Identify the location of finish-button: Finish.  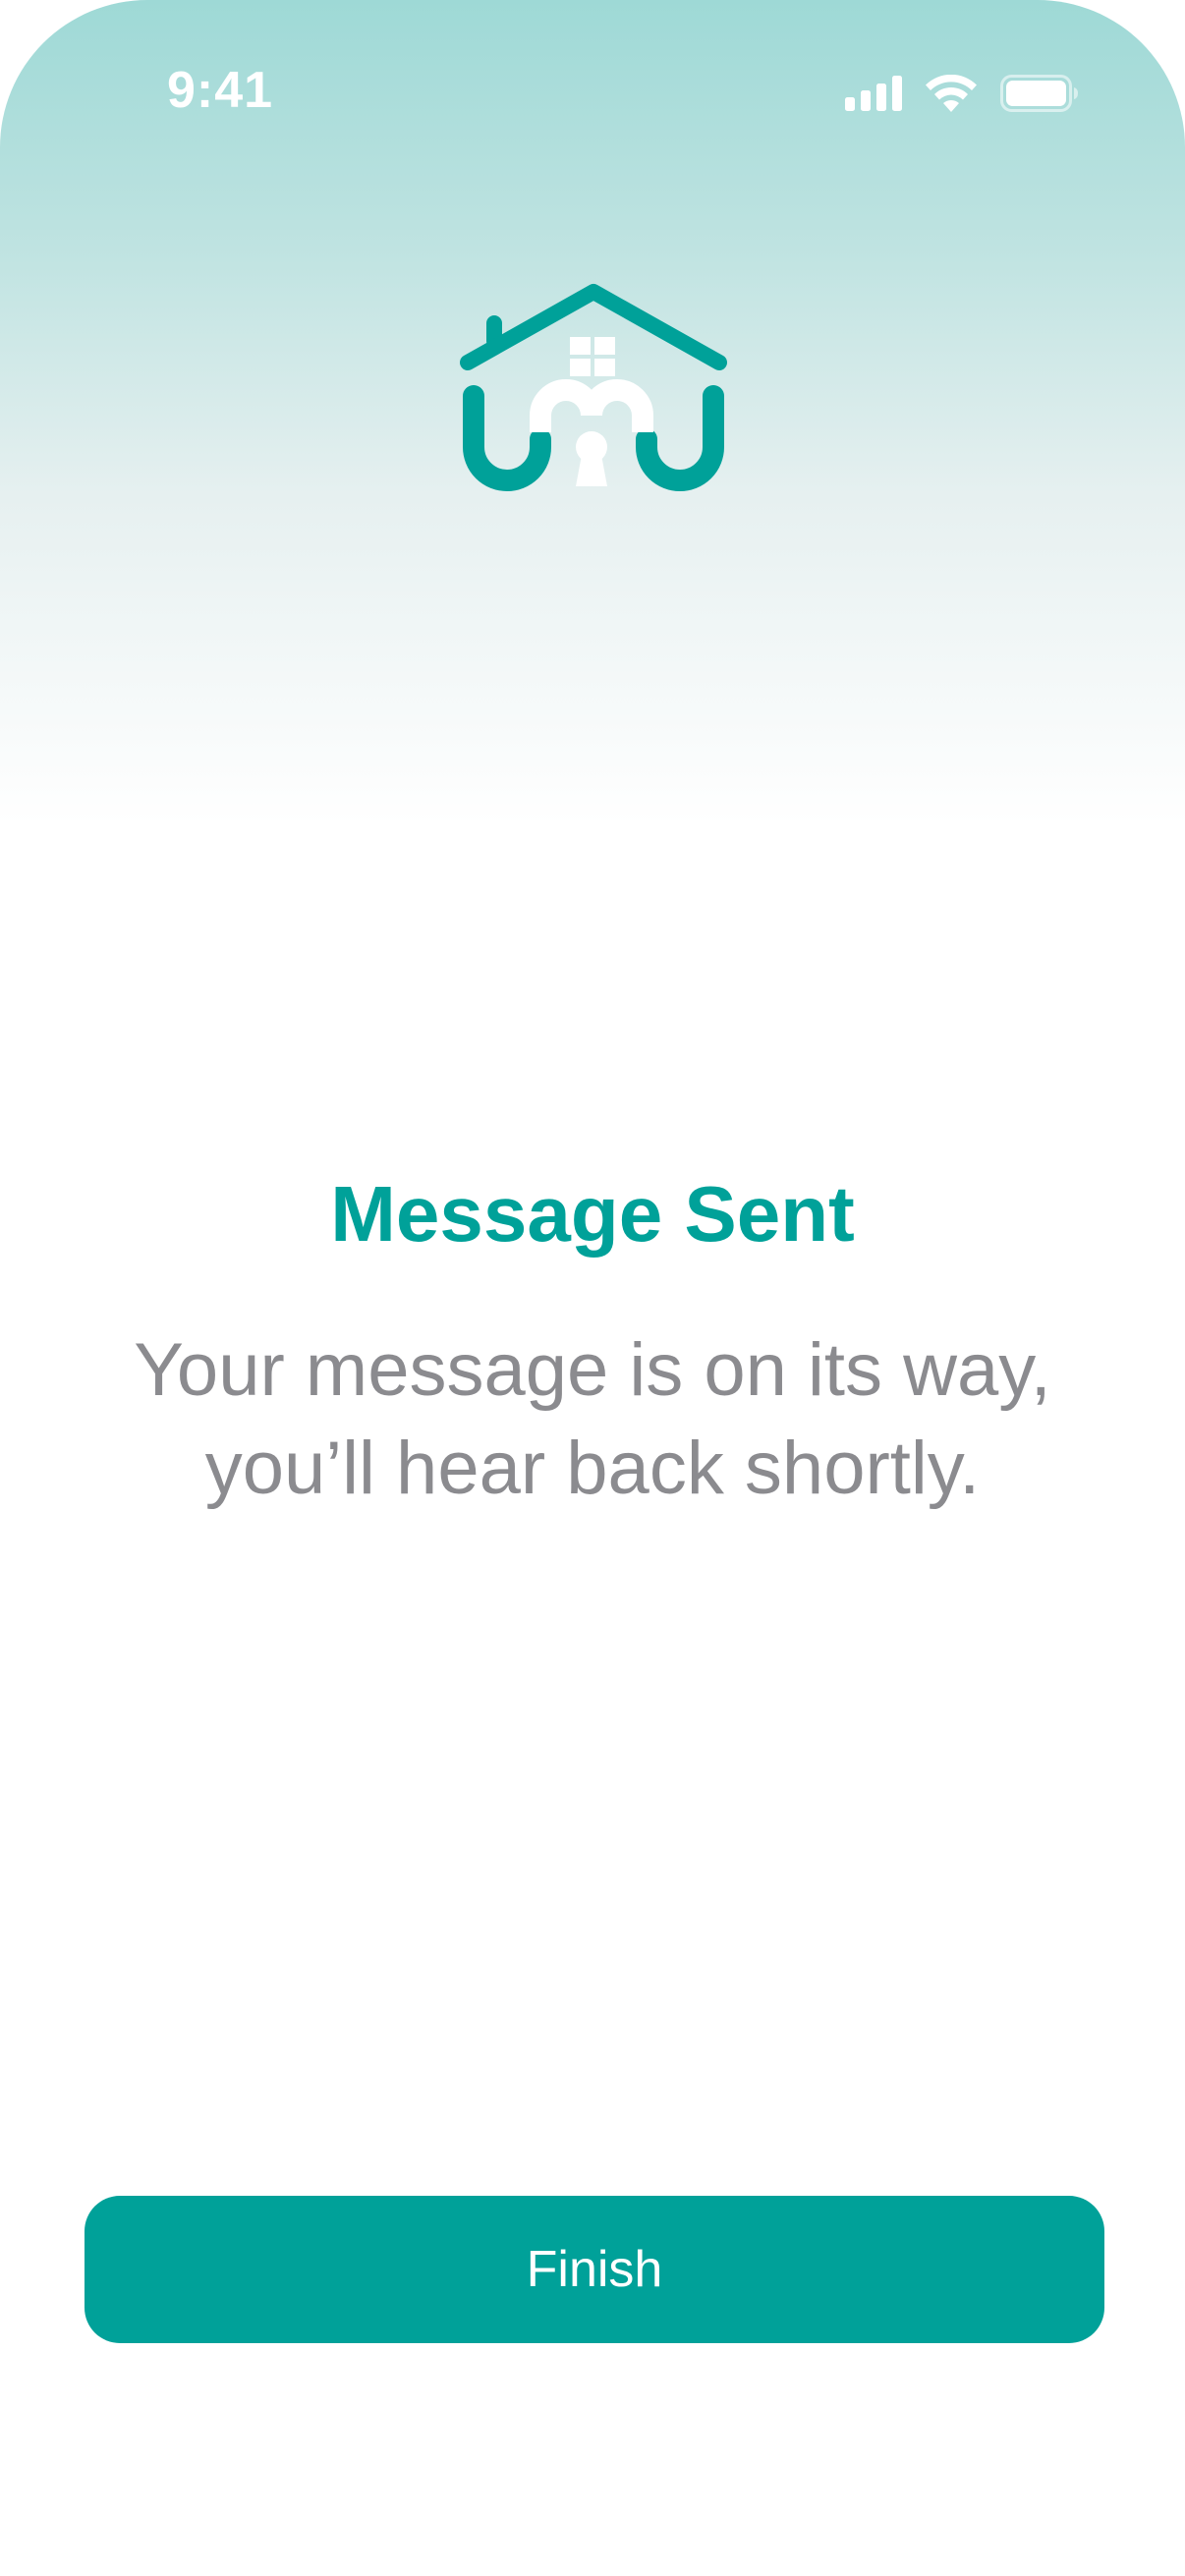
(594, 2269).